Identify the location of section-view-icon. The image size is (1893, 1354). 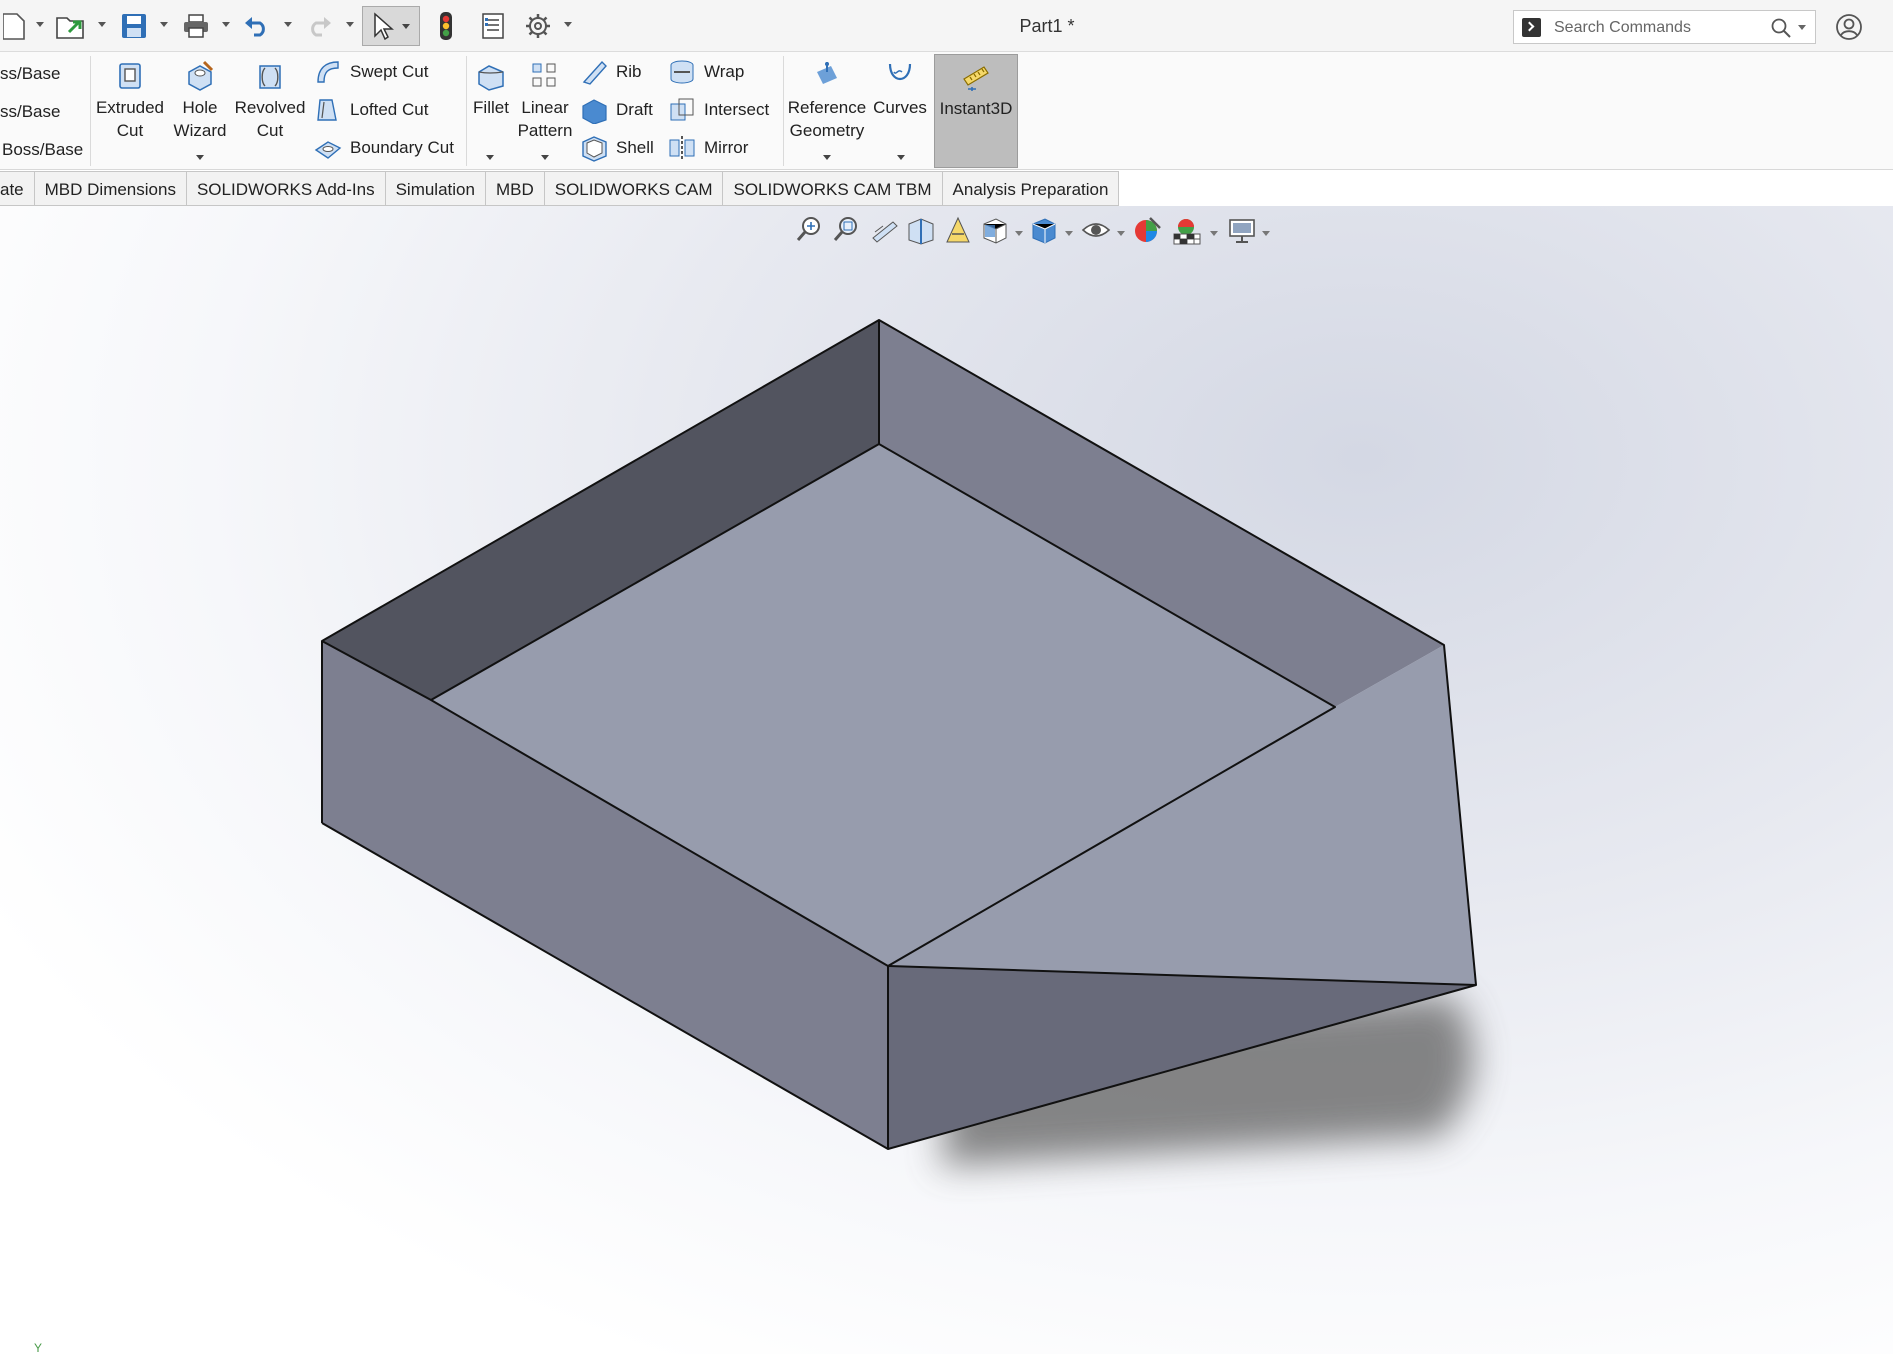
(921, 230).